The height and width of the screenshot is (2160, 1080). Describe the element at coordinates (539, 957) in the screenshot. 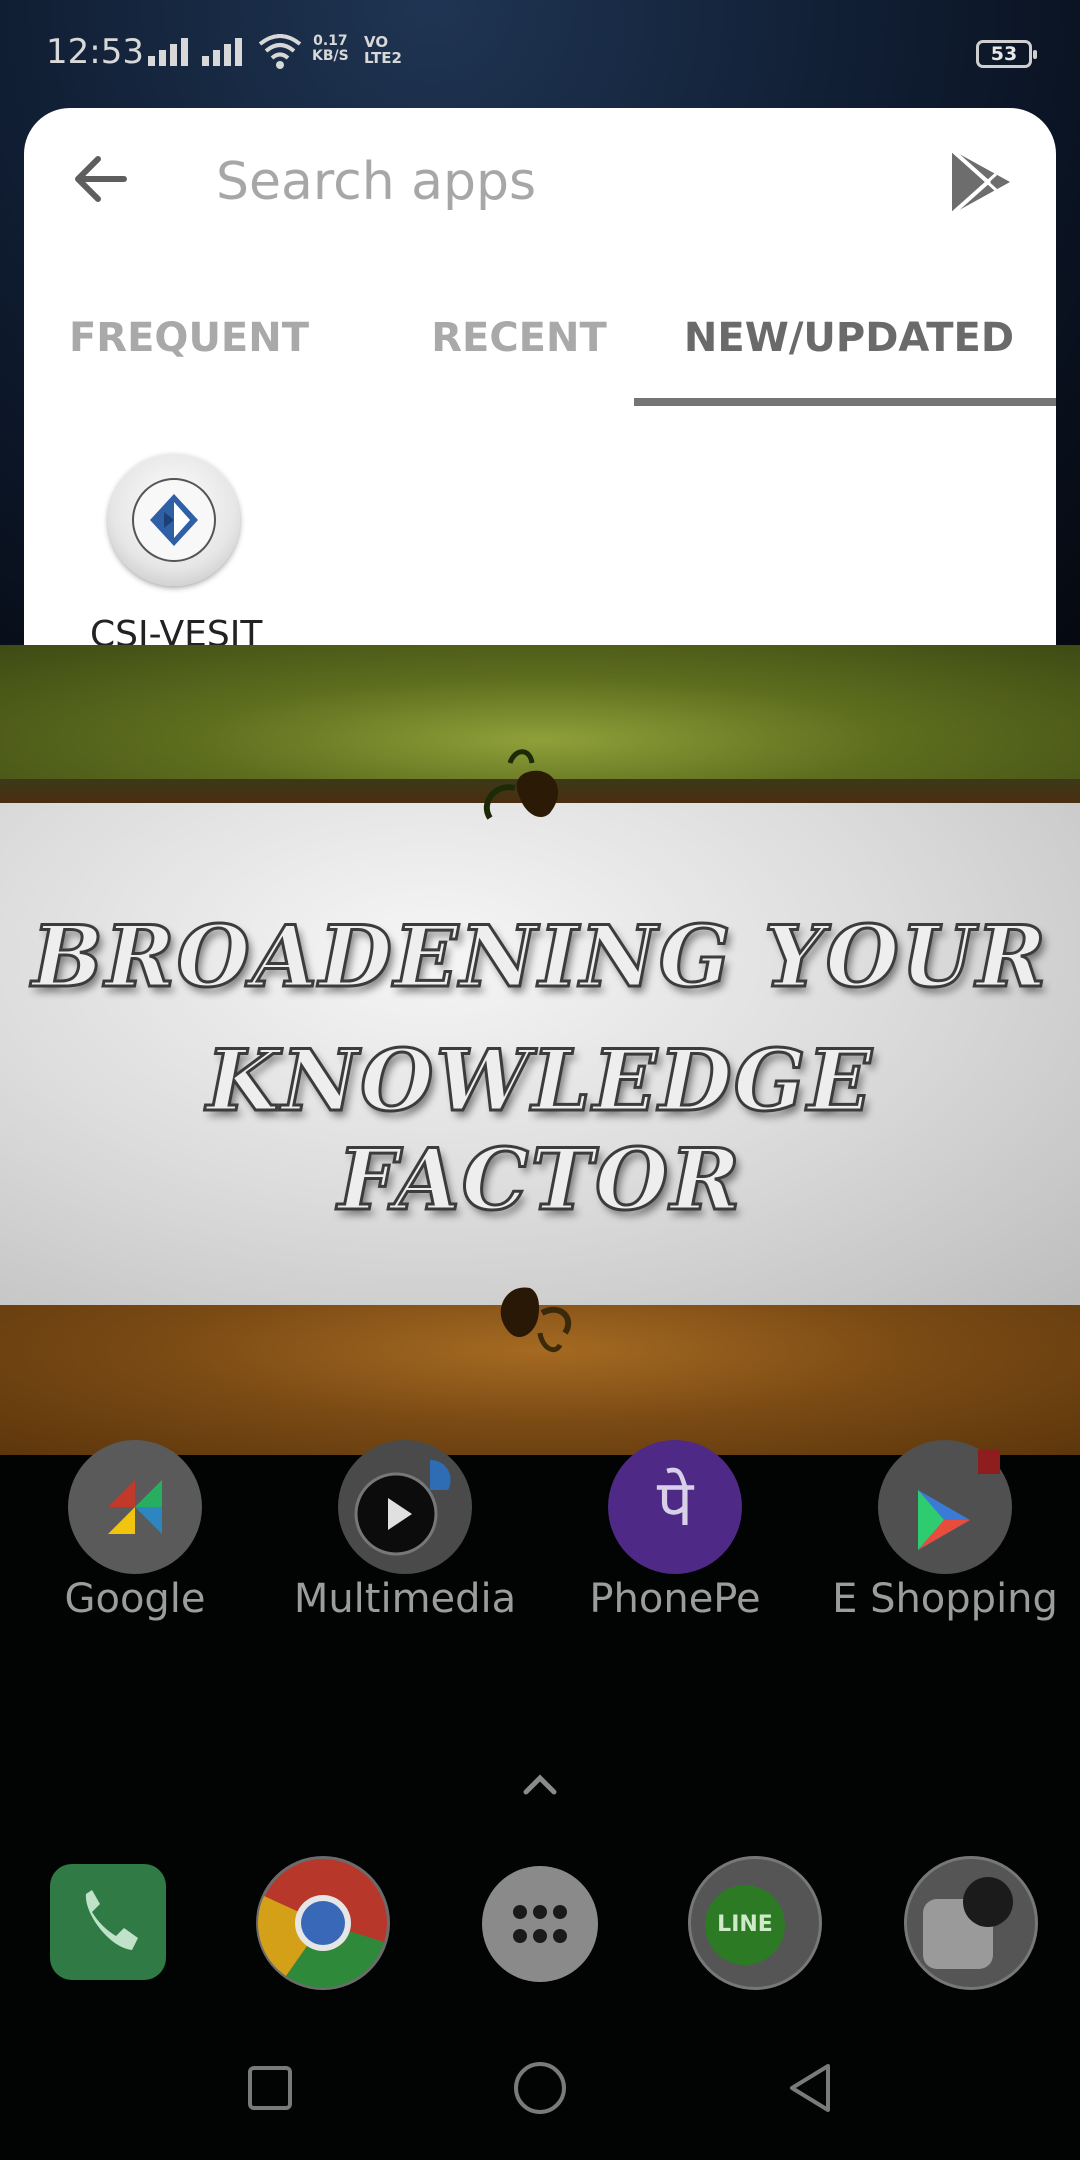

I see `banner-line-1: BROADENING YOUR` at that location.